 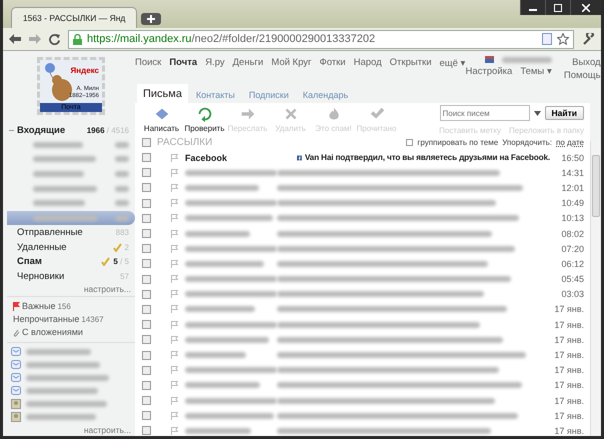 What do you see at coordinates (570, 142) in the screenshot?
I see `sort-link: по дате` at bounding box center [570, 142].